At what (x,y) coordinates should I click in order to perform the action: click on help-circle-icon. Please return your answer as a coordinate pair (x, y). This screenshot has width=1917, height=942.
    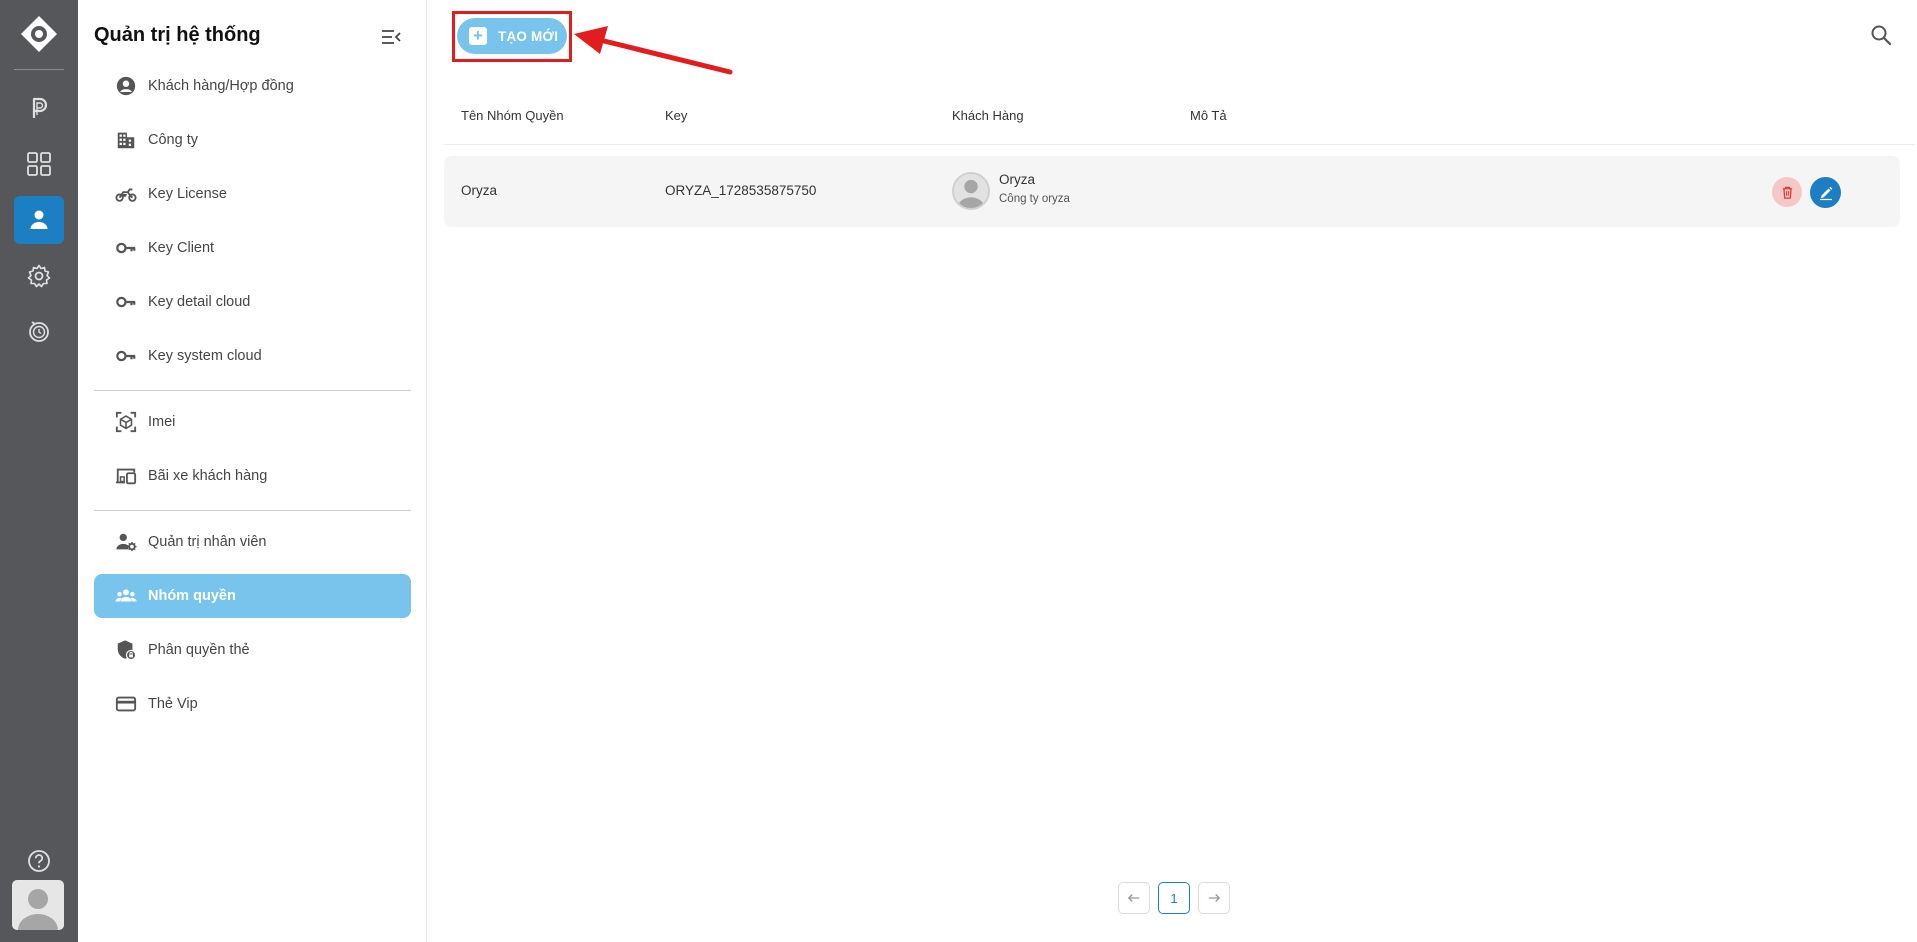
    Looking at the image, I should click on (39, 861).